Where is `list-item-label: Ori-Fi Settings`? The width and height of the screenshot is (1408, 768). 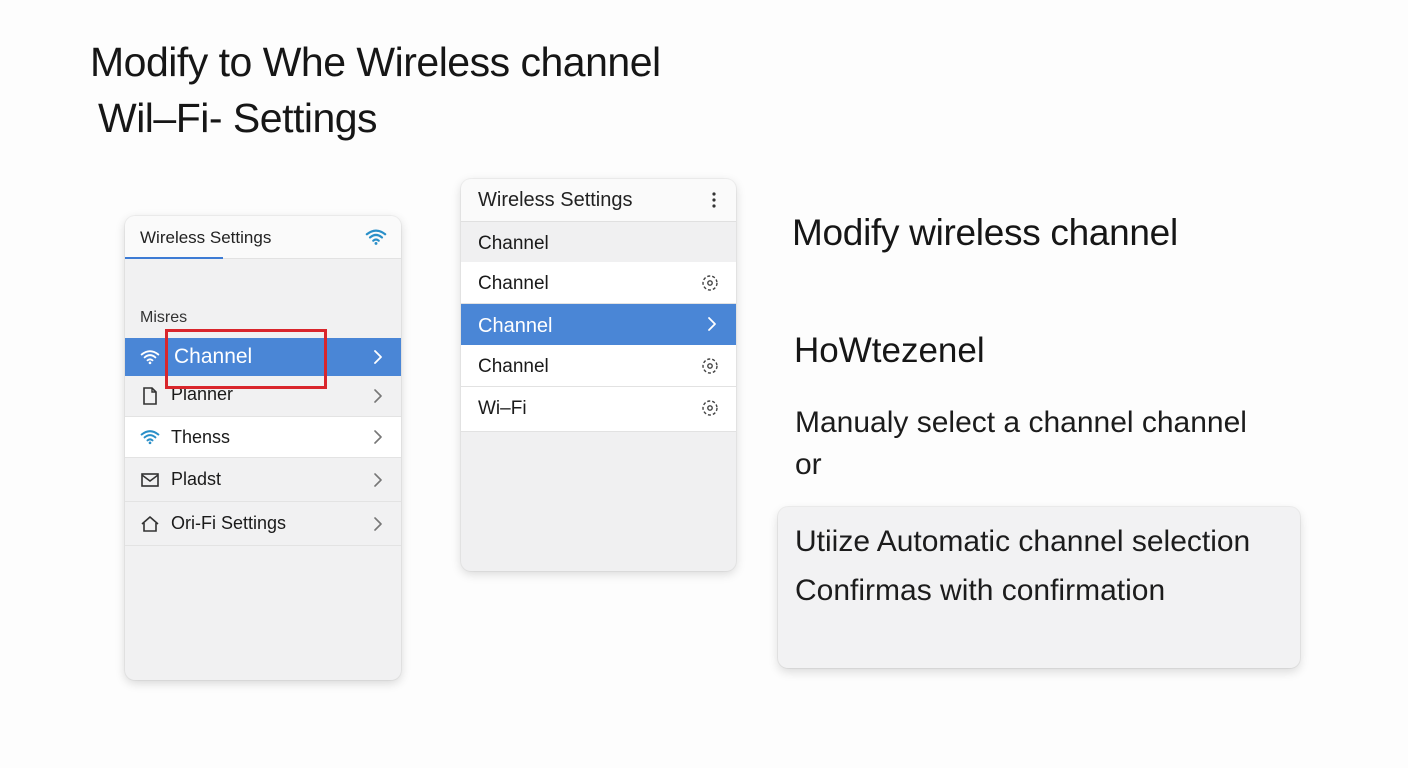
list-item-label: Ori-Fi Settings is located at coordinates (229, 523).